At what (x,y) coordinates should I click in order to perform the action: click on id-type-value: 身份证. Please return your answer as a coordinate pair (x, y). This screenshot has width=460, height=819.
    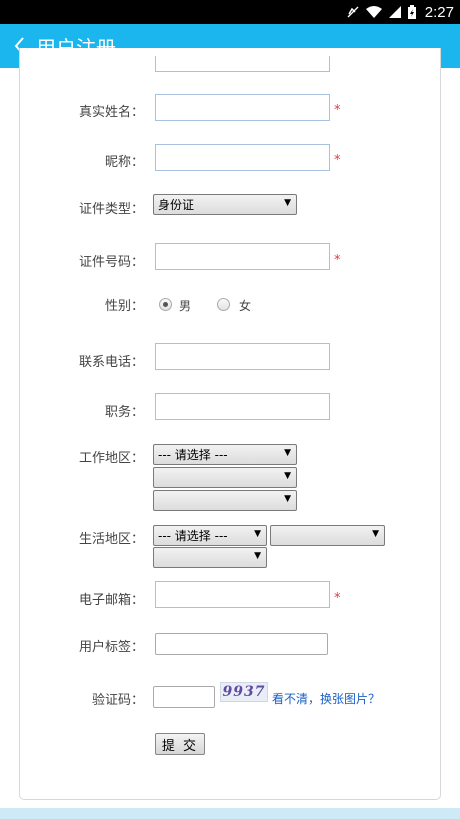
    Looking at the image, I should click on (176, 205).